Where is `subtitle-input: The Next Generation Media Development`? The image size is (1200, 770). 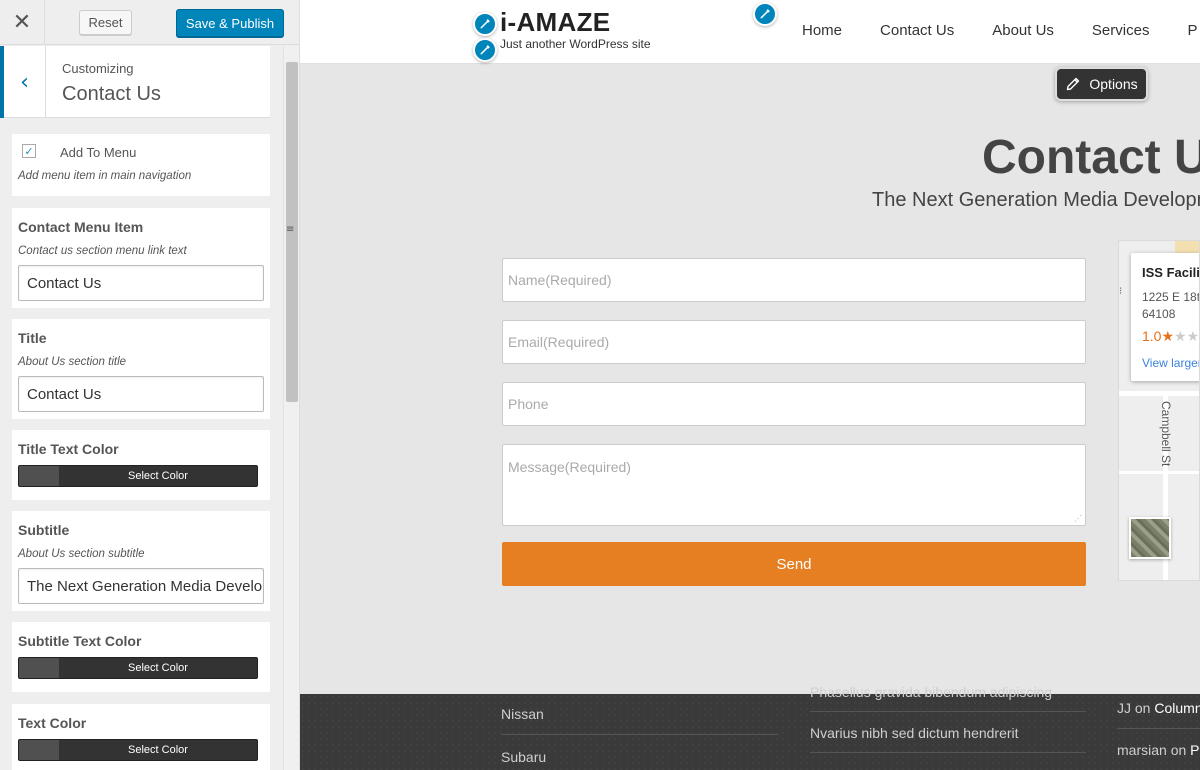
subtitle-input: The Next Generation Media Development is located at coordinates (141, 586).